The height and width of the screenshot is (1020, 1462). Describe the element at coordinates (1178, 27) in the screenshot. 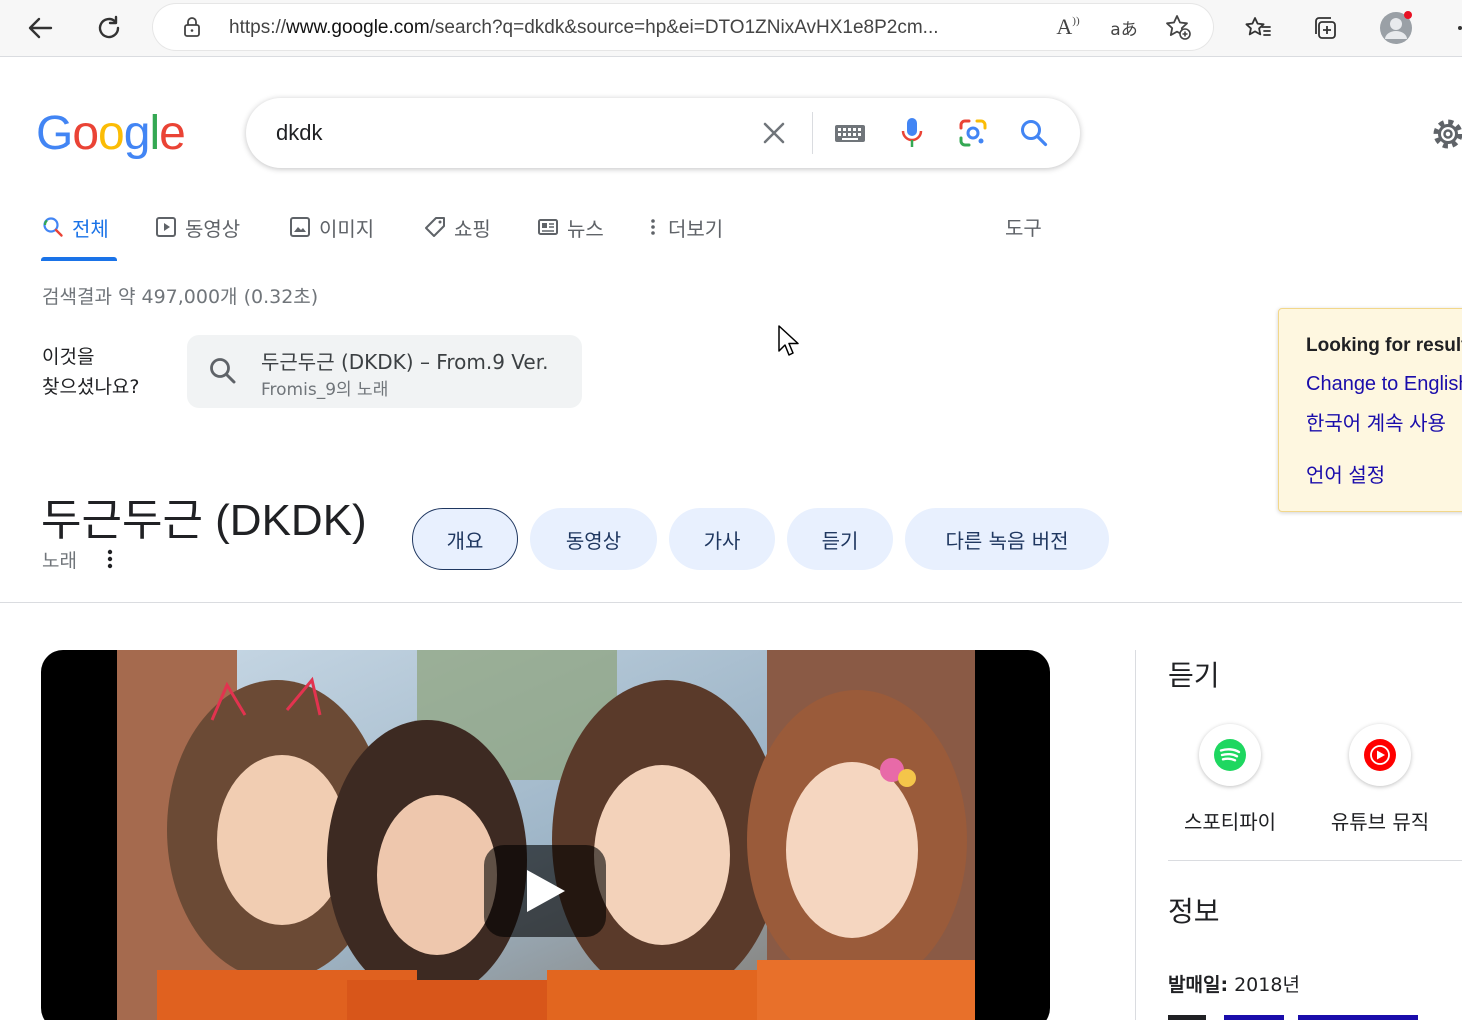

I see `add-favorite-icon` at that location.